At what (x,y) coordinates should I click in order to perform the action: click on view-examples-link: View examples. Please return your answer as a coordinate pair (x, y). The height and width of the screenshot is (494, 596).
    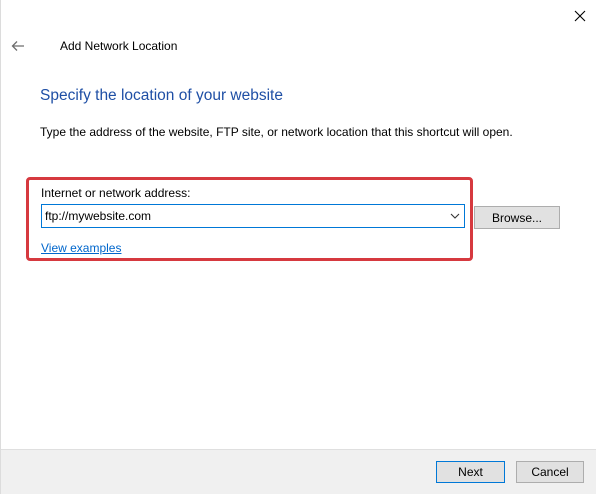
    Looking at the image, I should click on (81, 248).